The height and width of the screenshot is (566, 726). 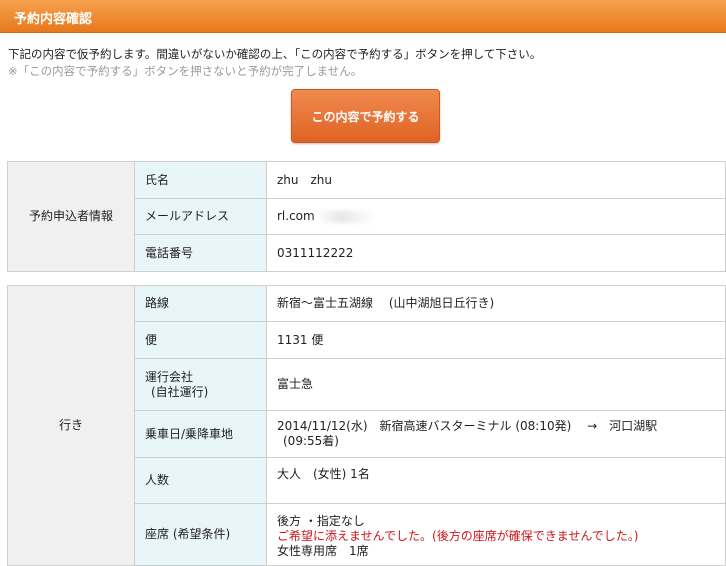 What do you see at coordinates (496, 180) in the screenshot?
I see `name-value: zhu zhu` at bounding box center [496, 180].